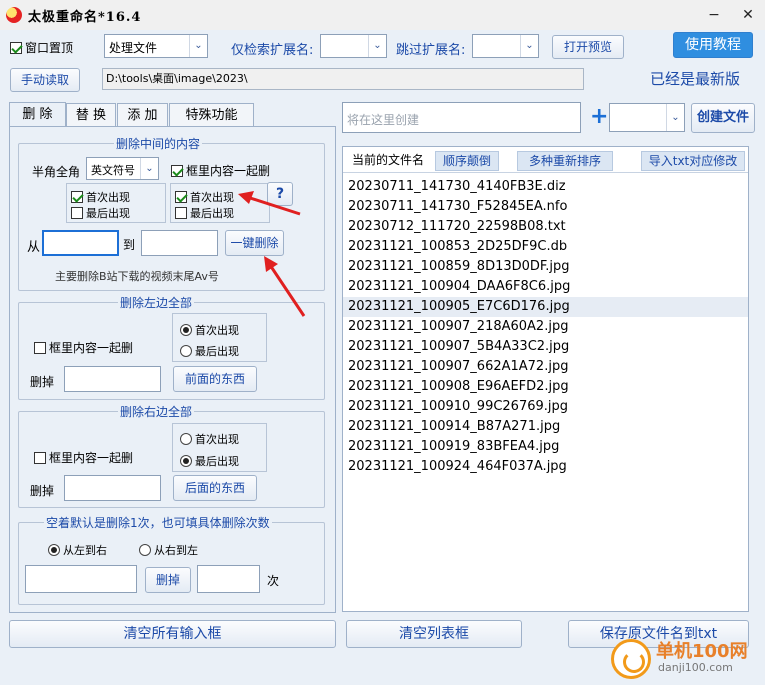 The height and width of the screenshot is (685, 765). Describe the element at coordinates (545, 287) in the screenshot. I see `list-item: 20231121_100904_DAA6F8C6.jpg` at that location.